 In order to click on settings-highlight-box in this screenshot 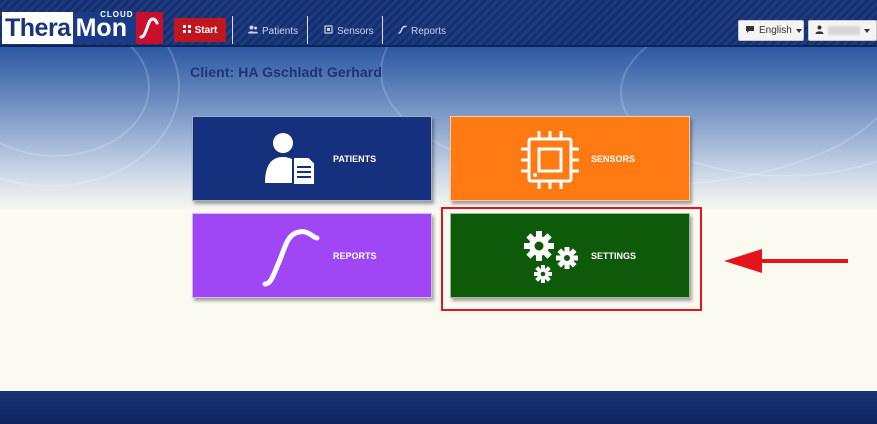, I will do `click(571, 259)`.